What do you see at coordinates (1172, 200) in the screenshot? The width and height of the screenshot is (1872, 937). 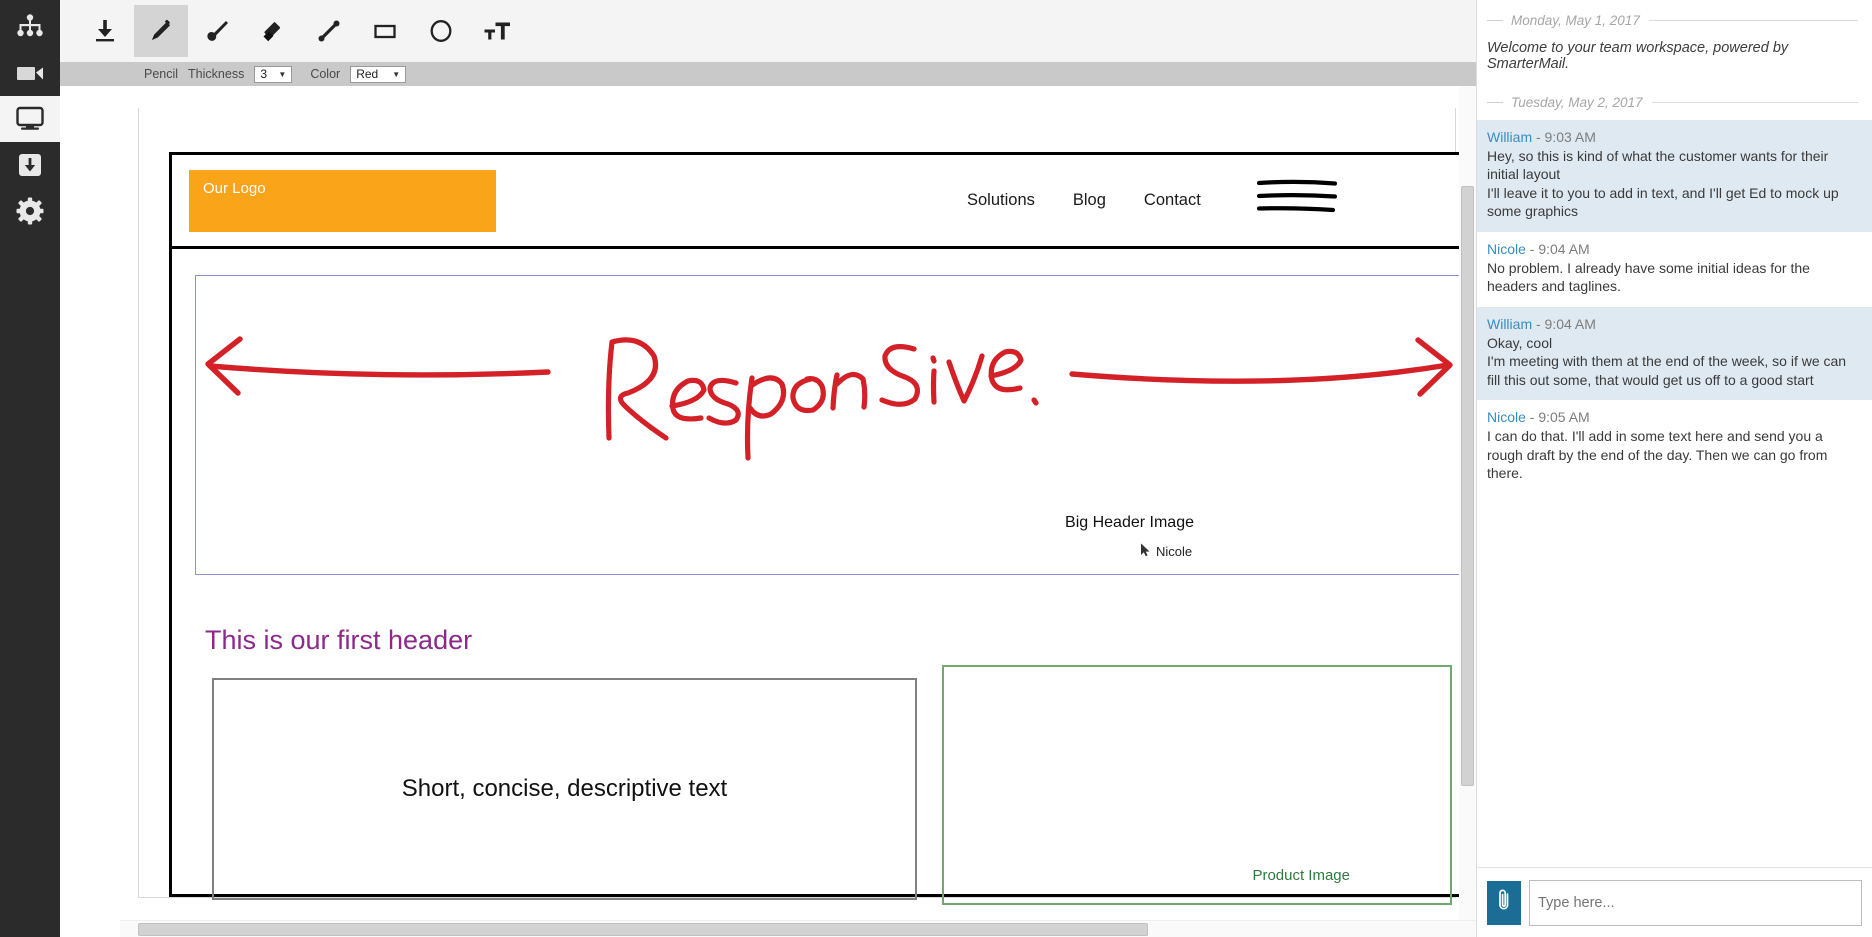 I see `nav-item-contact: Contact` at bounding box center [1172, 200].